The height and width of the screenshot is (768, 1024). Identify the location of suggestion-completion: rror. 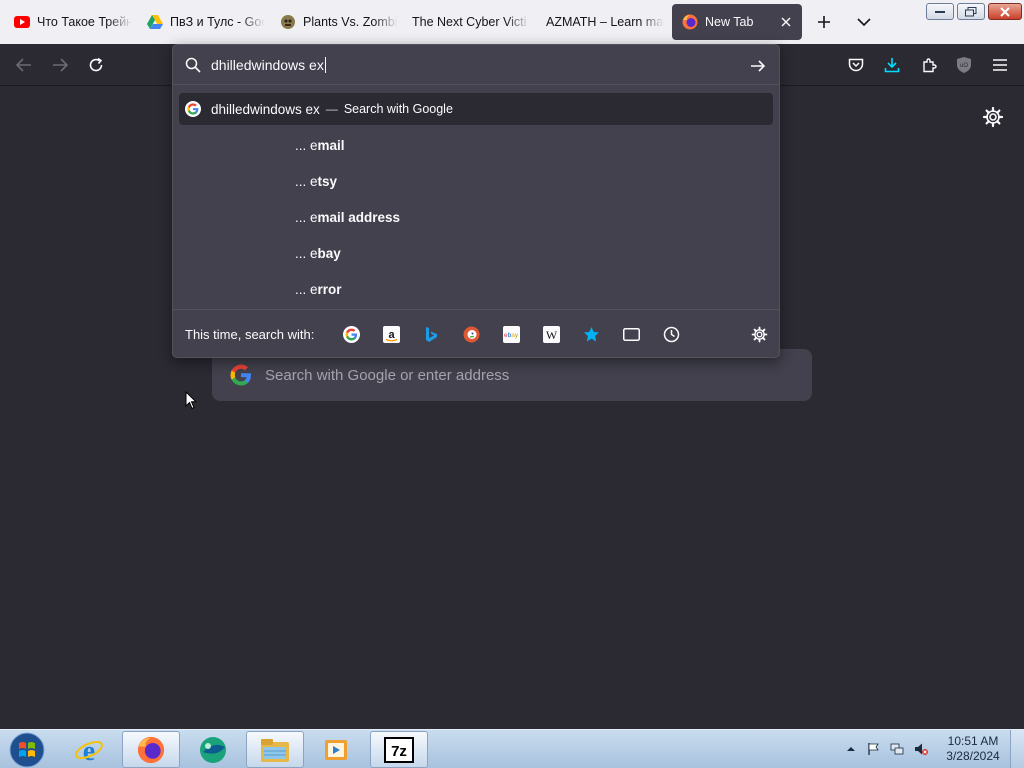
(329, 289).